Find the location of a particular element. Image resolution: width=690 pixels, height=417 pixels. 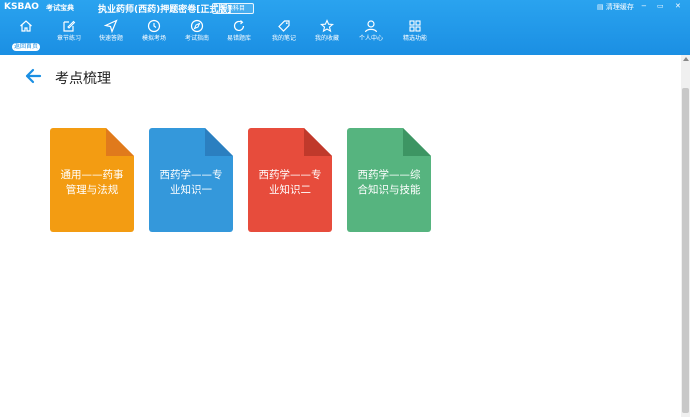

clear-cache-button: ▤ 清理缓存 is located at coordinates (615, 7).